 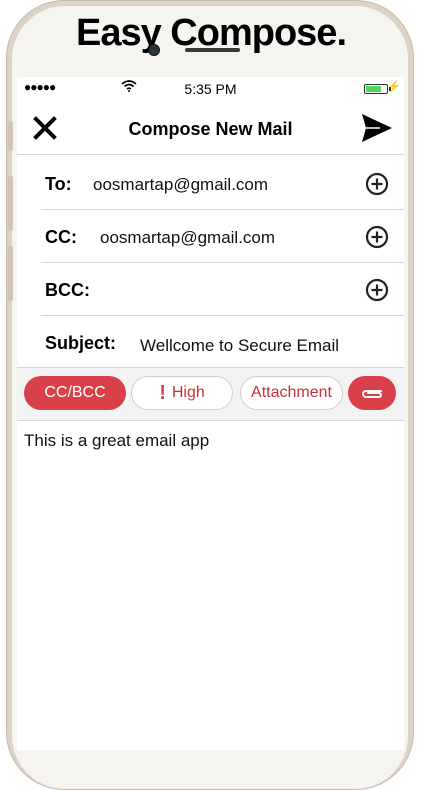 I want to click on mute-switch, so click(x=10, y=136).